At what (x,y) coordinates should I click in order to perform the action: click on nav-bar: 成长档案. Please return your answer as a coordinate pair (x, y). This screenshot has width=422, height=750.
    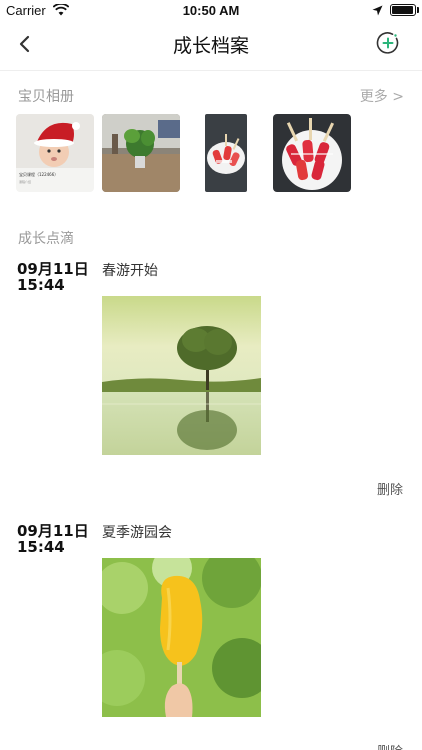
    Looking at the image, I should click on (211, 44).